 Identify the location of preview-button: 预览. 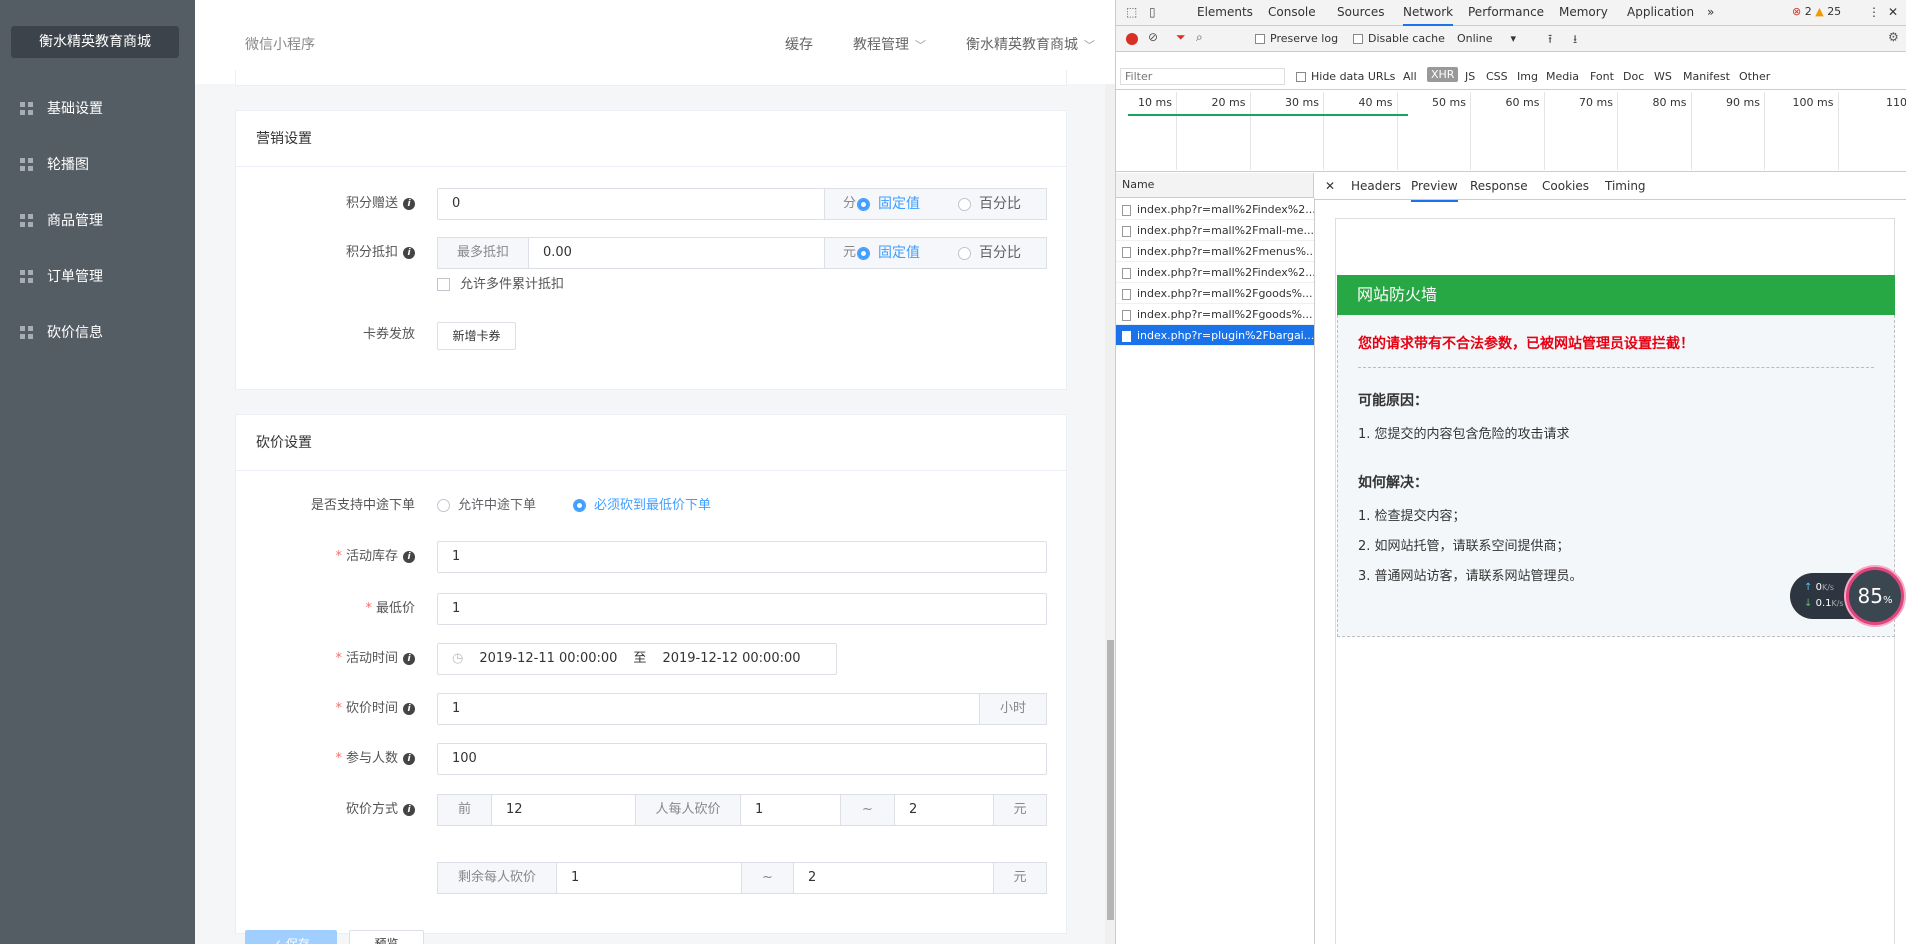
(386, 937).